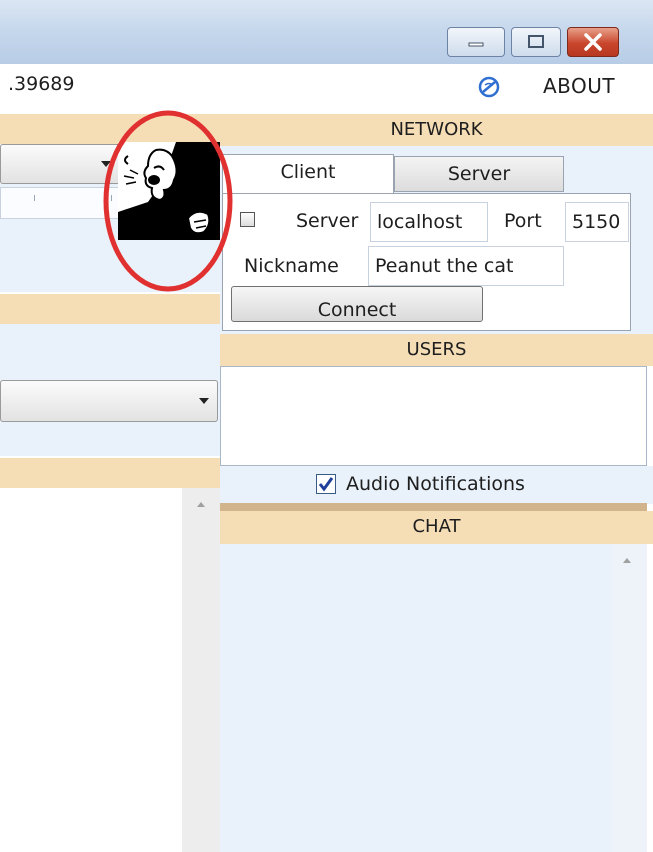 This screenshot has height=852, width=653. What do you see at coordinates (247, 219) in the screenshot?
I see `server-checkbox` at bounding box center [247, 219].